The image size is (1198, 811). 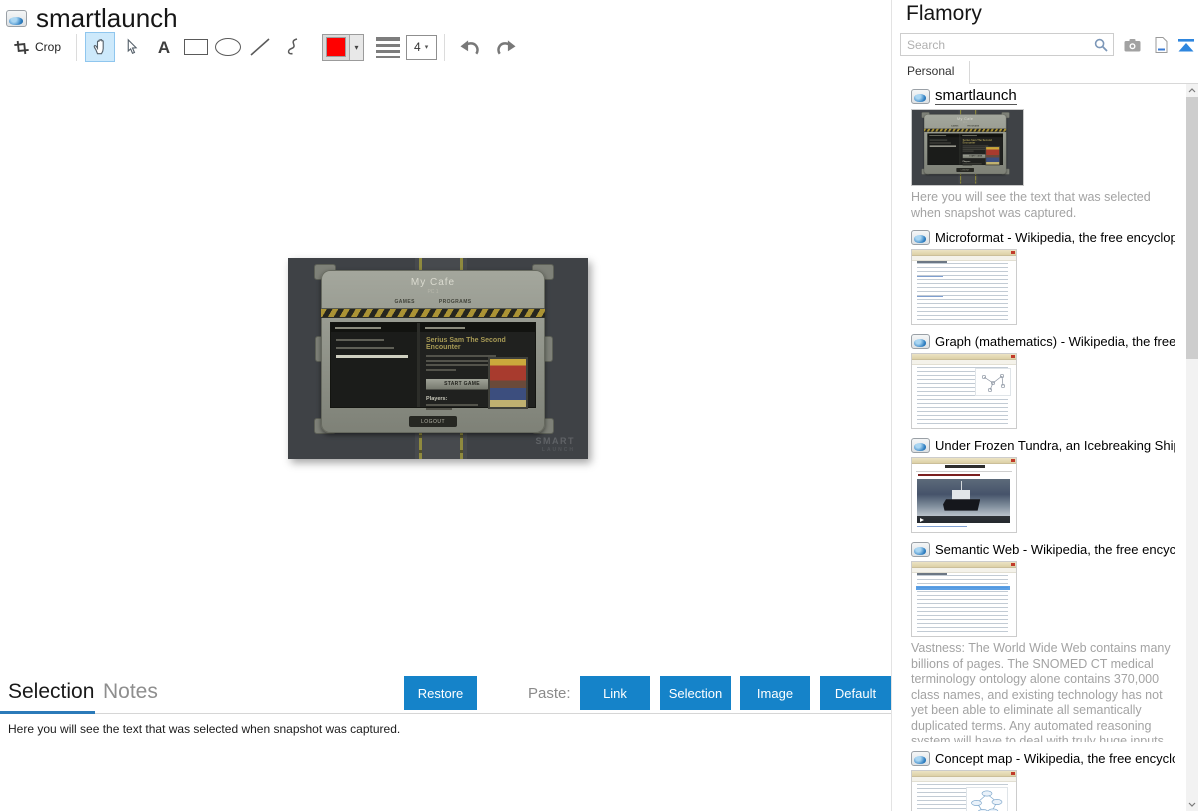 What do you see at coordinates (615, 693) in the screenshot?
I see `paste-link-button: Link` at bounding box center [615, 693].